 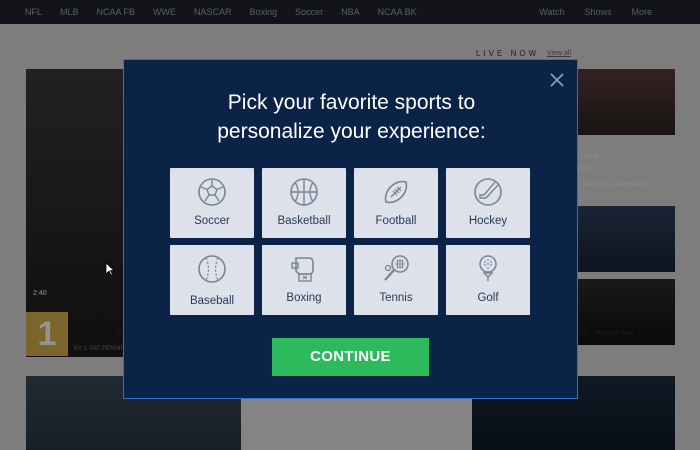 What do you see at coordinates (488, 221) in the screenshot?
I see `sport-label-hockey: Hockey` at bounding box center [488, 221].